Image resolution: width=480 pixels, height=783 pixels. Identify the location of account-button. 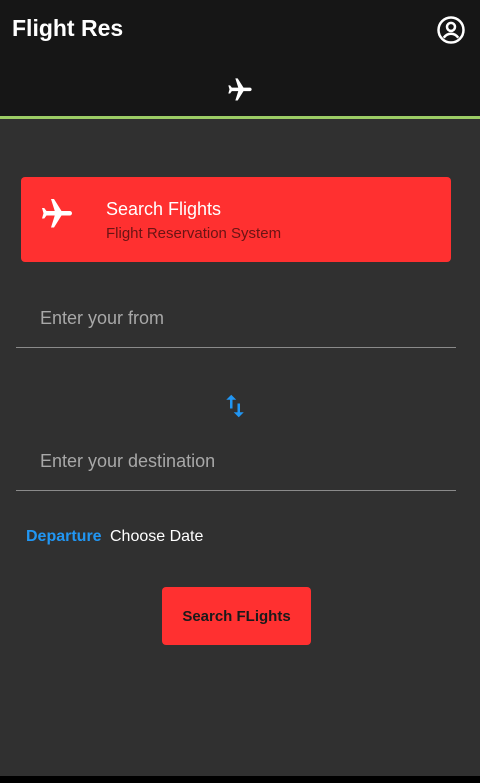
(451, 30).